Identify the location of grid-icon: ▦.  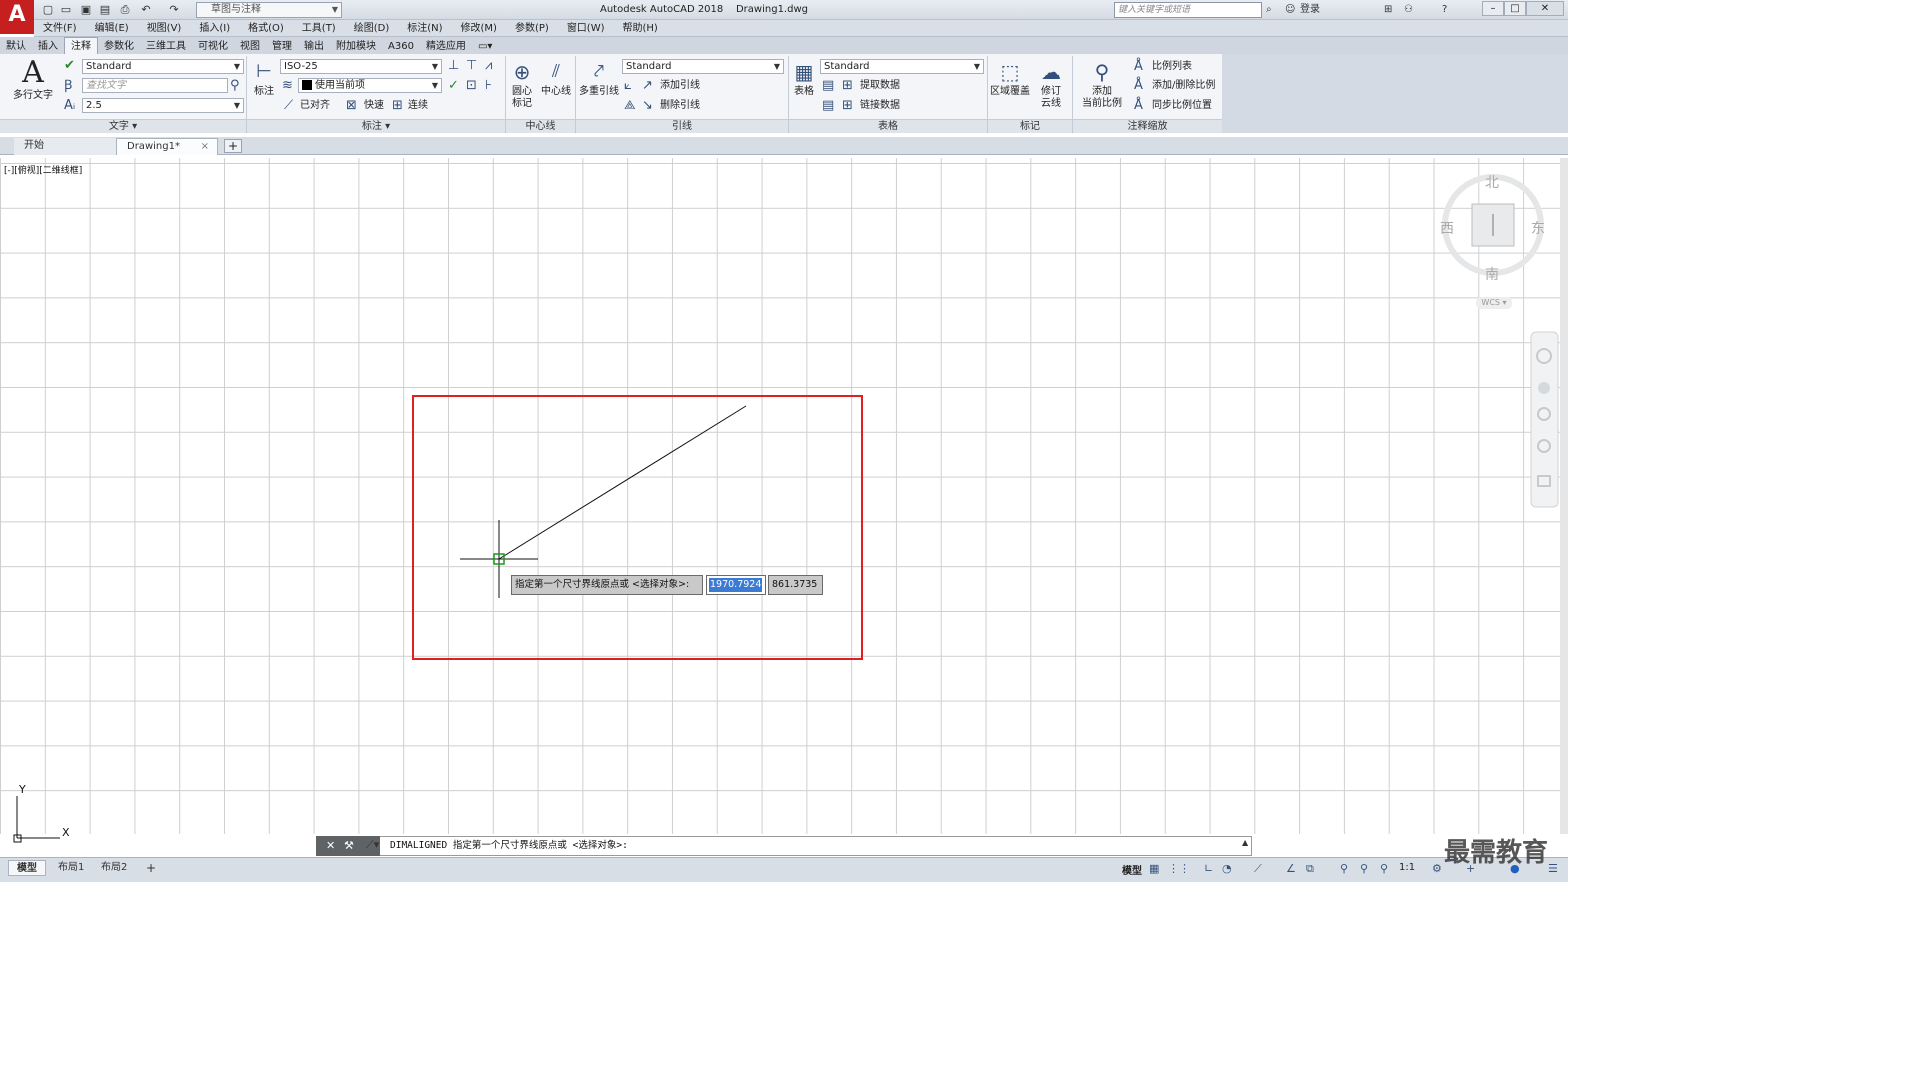
(1154, 868).